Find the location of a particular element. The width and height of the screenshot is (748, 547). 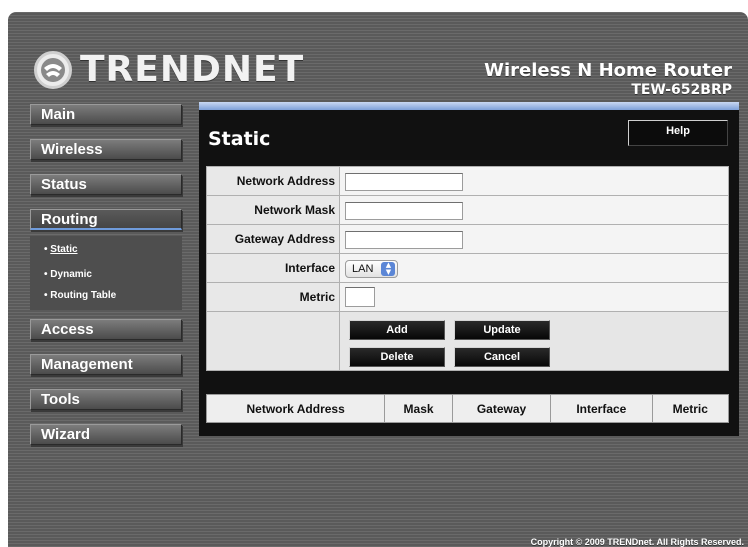

brand-logo: TRENDNET is located at coordinates (169, 70).